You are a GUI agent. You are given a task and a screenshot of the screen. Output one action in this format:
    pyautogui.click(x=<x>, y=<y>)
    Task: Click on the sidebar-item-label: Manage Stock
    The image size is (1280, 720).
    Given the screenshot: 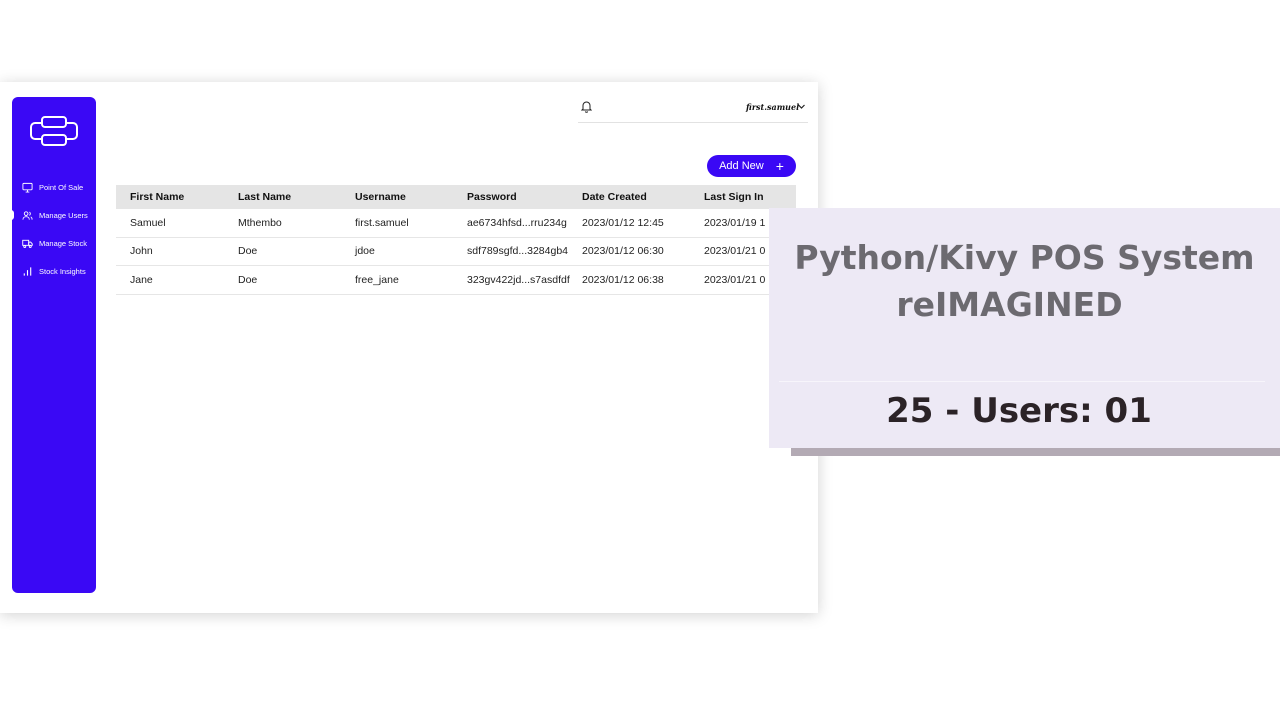 What is the action you would take?
    pyautogui.click(x=63, y=243)
    